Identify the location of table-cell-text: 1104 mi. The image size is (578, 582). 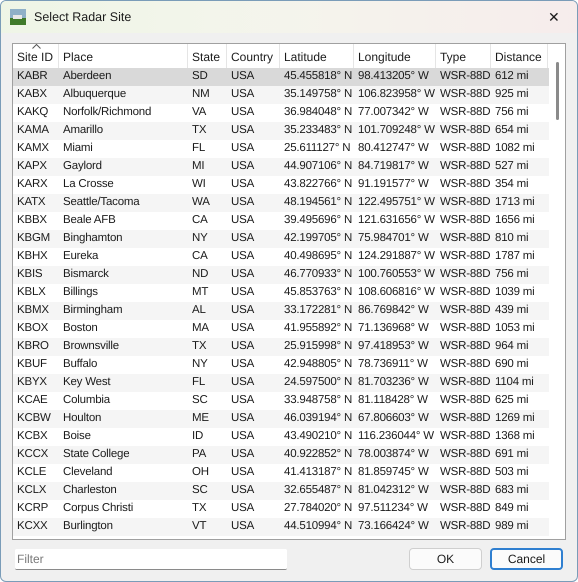
(514, 382).